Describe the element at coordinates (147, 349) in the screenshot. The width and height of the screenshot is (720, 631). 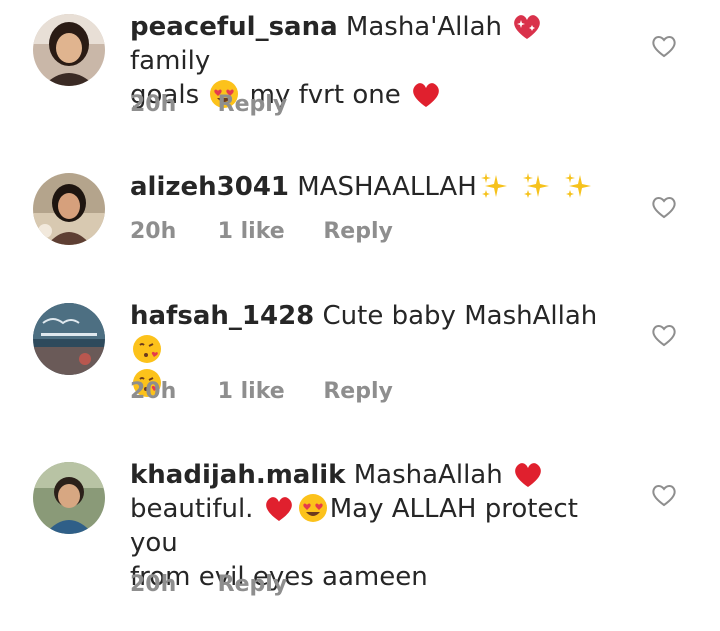
I see `kissing-heart-emoji` at that location.